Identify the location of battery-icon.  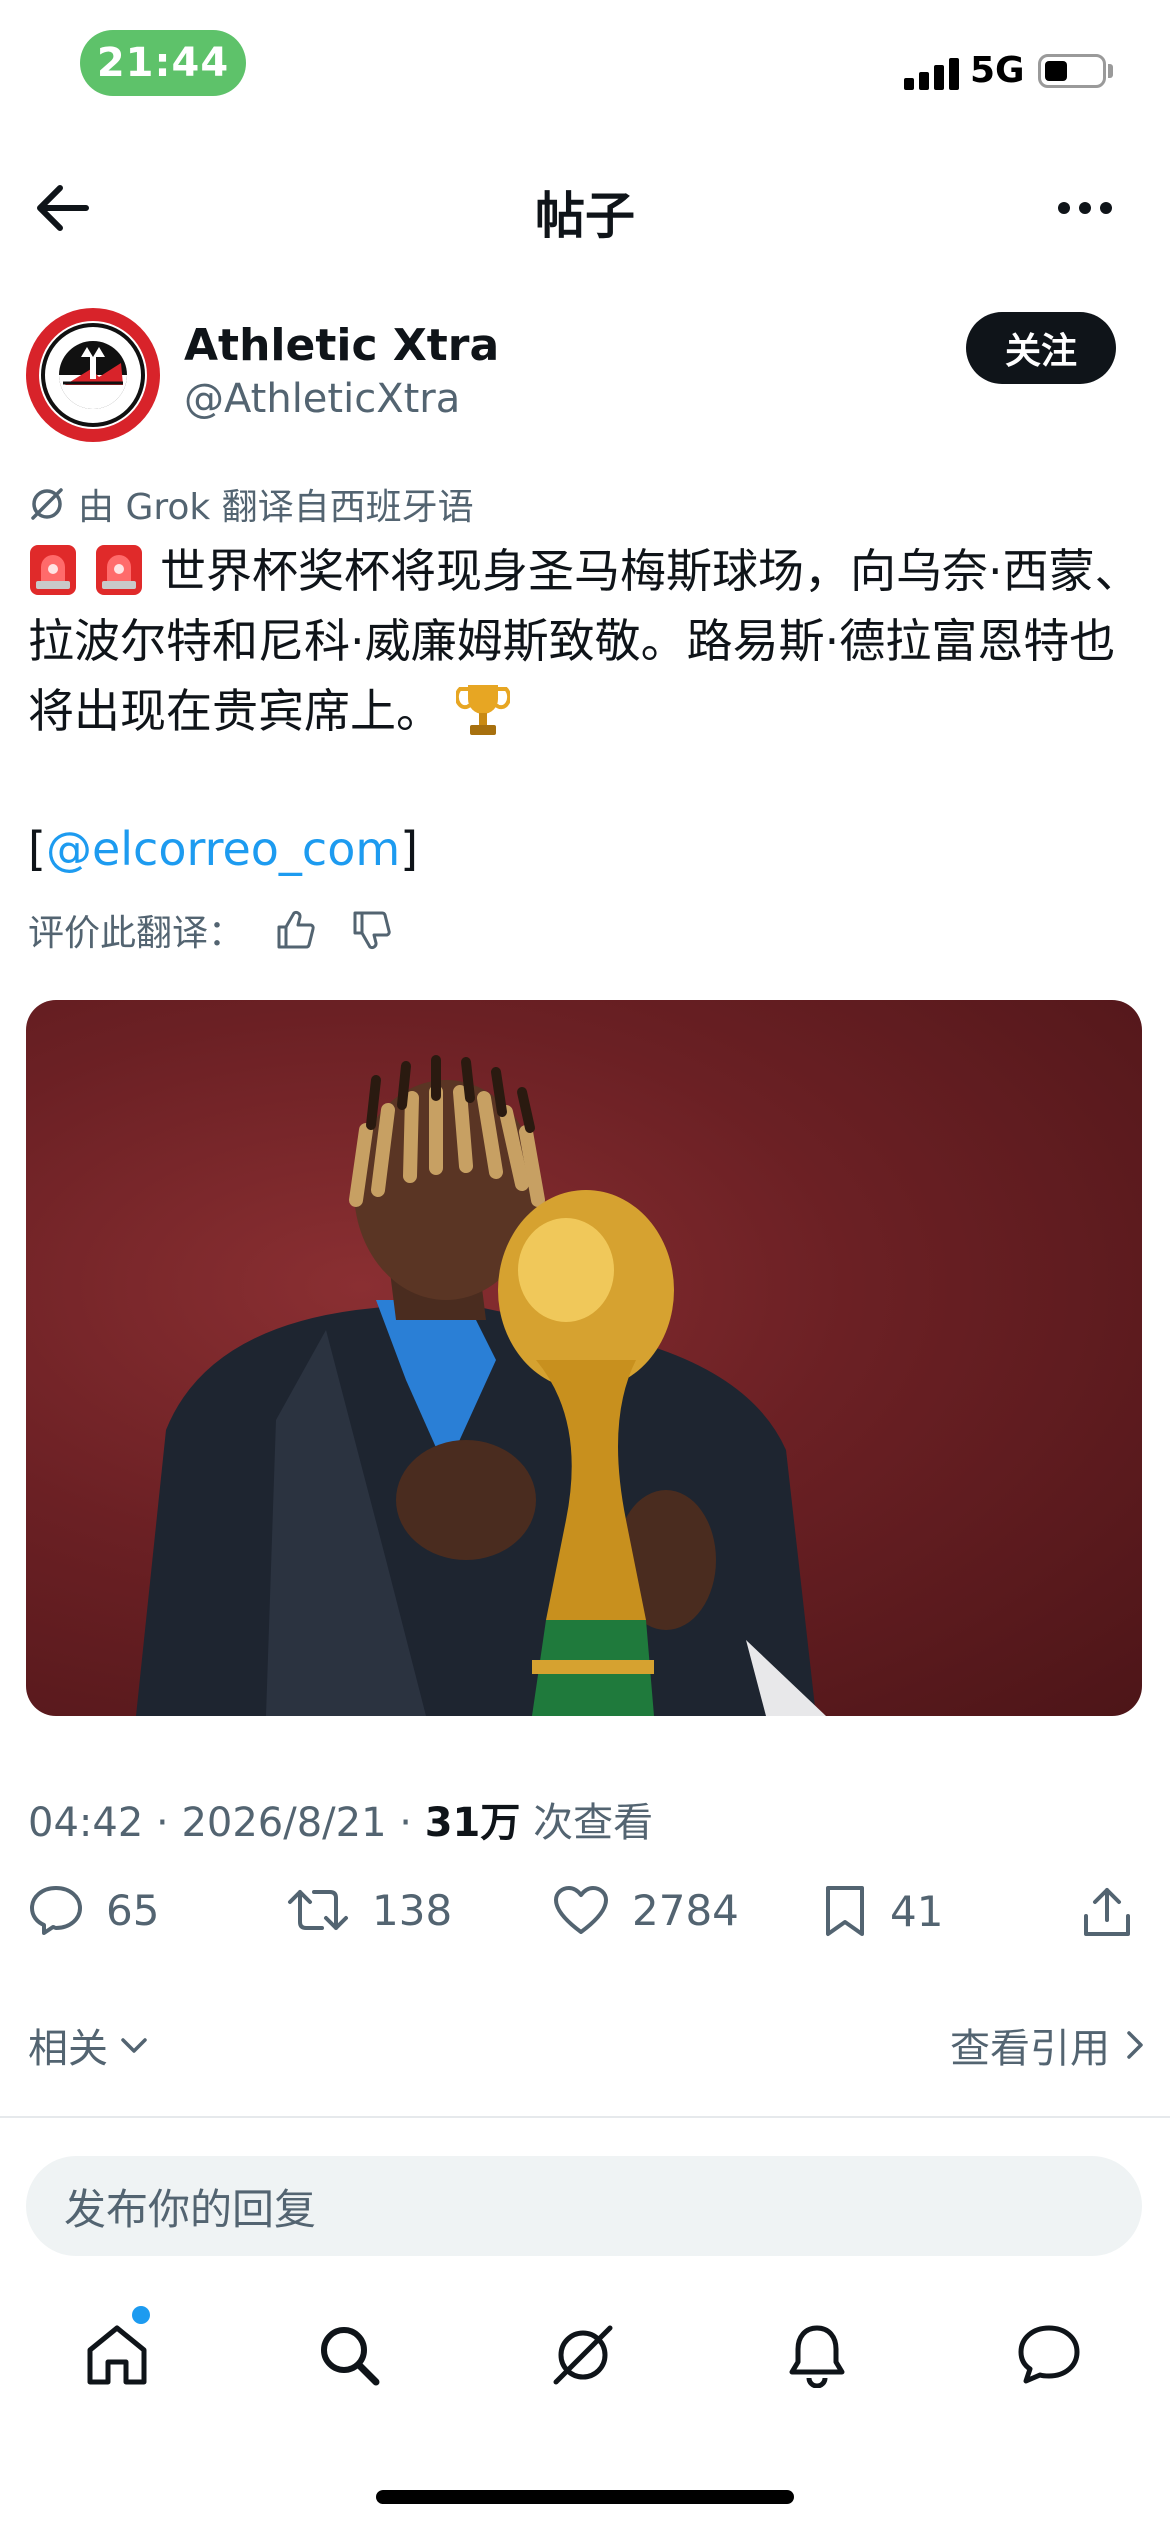
(1072, 71).